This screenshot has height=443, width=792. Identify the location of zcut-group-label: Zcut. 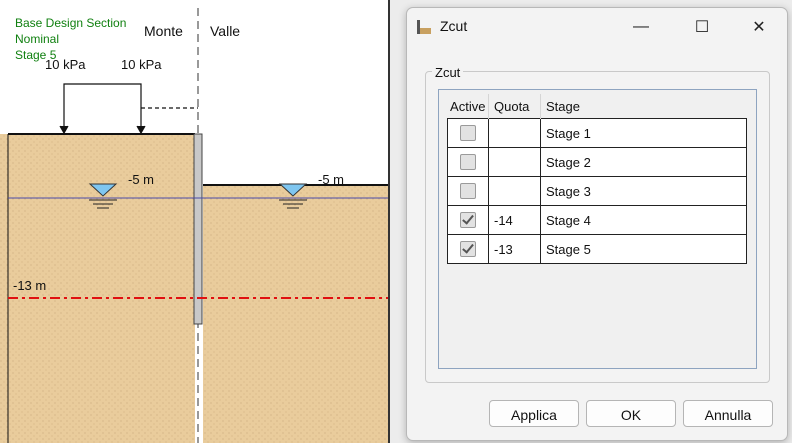
(448, 72).